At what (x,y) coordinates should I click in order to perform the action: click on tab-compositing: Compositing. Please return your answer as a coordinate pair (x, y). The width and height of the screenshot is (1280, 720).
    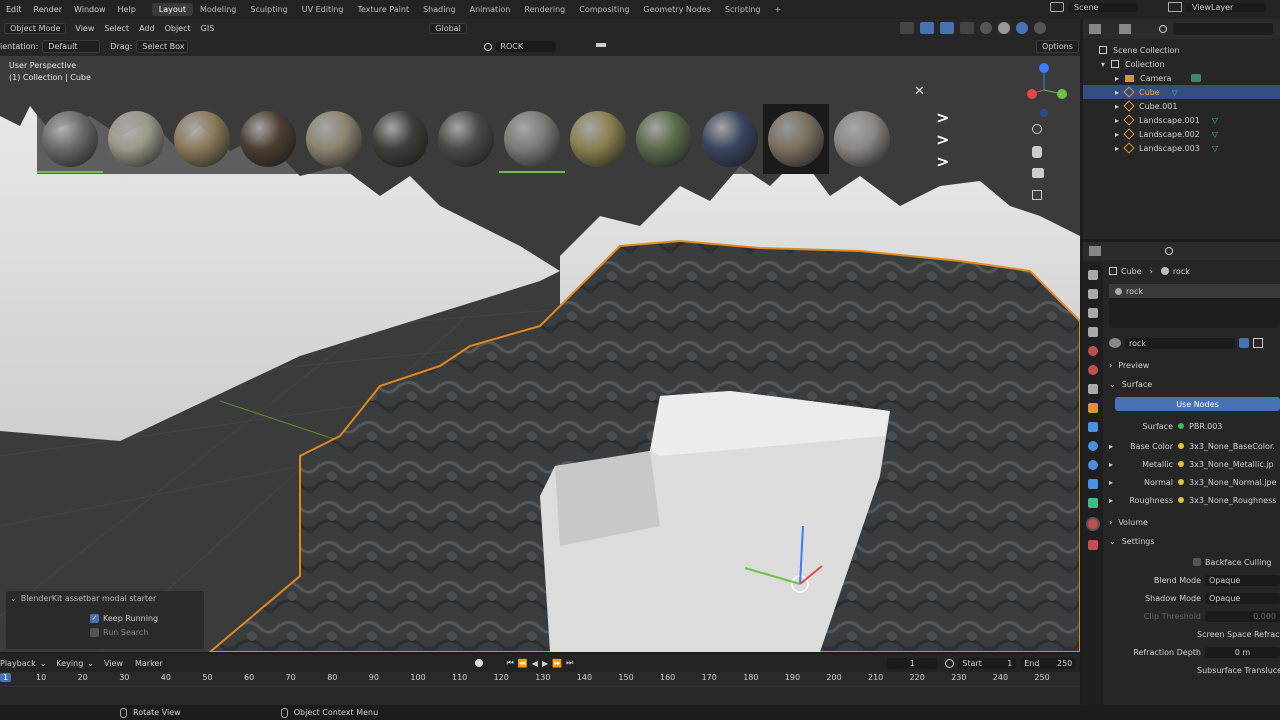
    Looking at the image, I should click on (604, 9).